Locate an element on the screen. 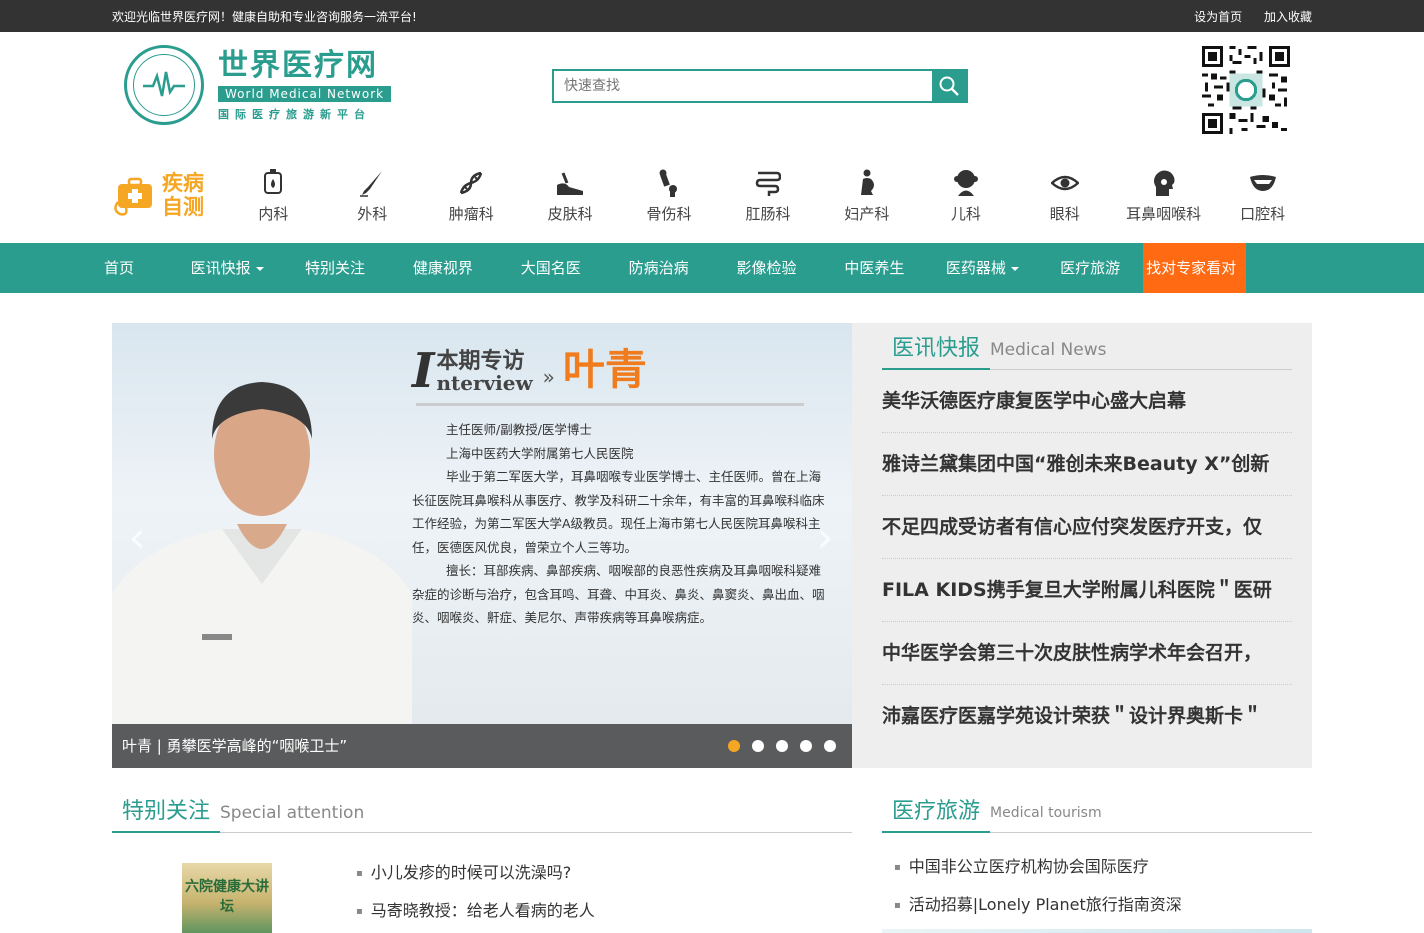  nav-disease-prevention: 防病治病 is located at coordinates (683, 268).